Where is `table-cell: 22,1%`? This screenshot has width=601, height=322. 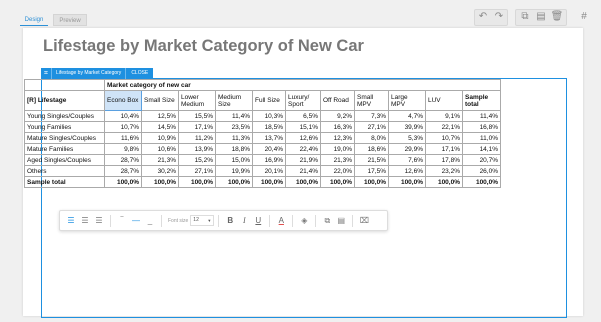
table-cell: 22,1% is located at coordinates (444, 127).